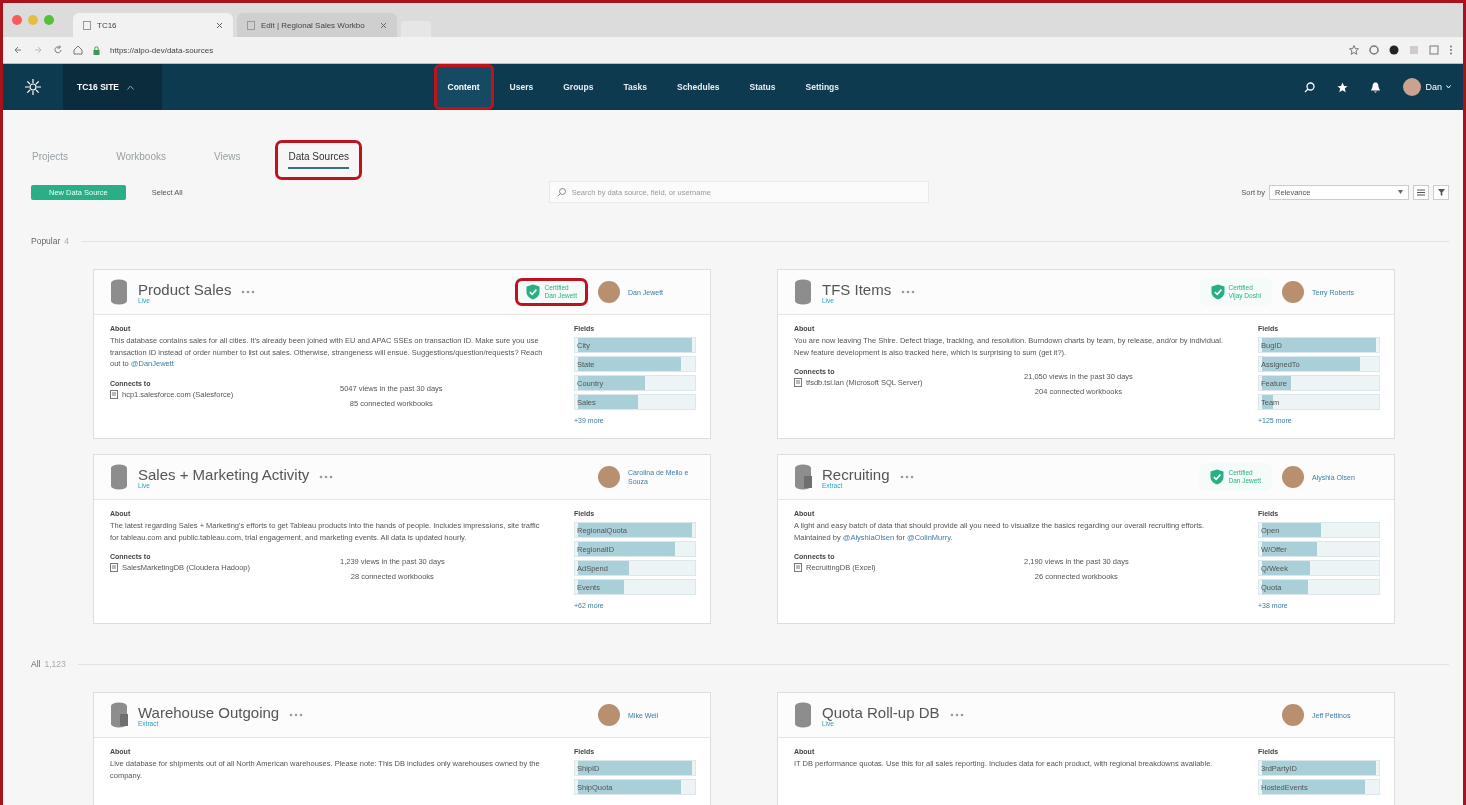 This screenshot has height=805, width=1466. Describe the element at coordinates (319, 160) in the screenshot. I see `section-tab: Data Sources` at that location.